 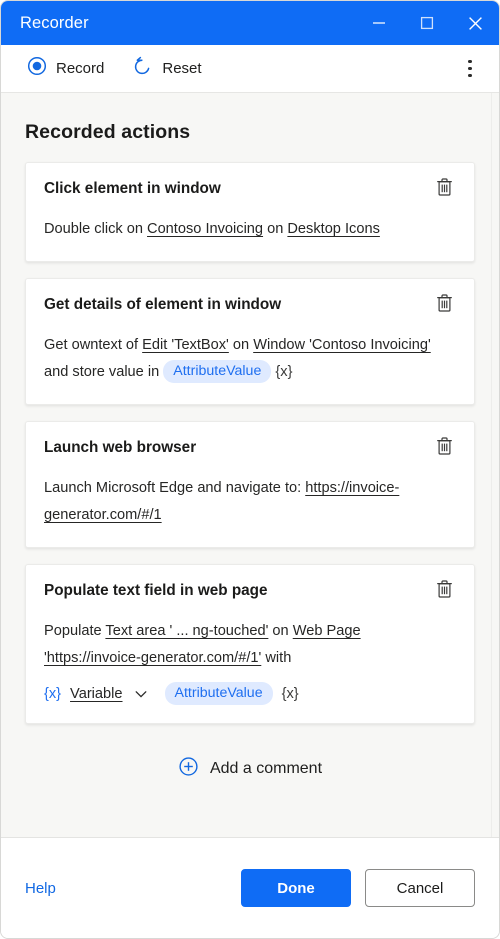 I want to click on plus-circle-icon, so click(x=188, y=769).